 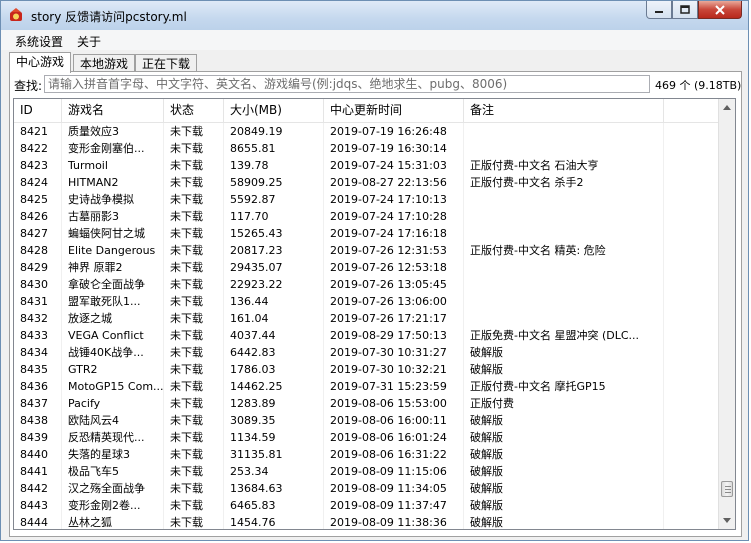 I want to click on tab-downloading: 正在下载, so click(x=166, y=63).